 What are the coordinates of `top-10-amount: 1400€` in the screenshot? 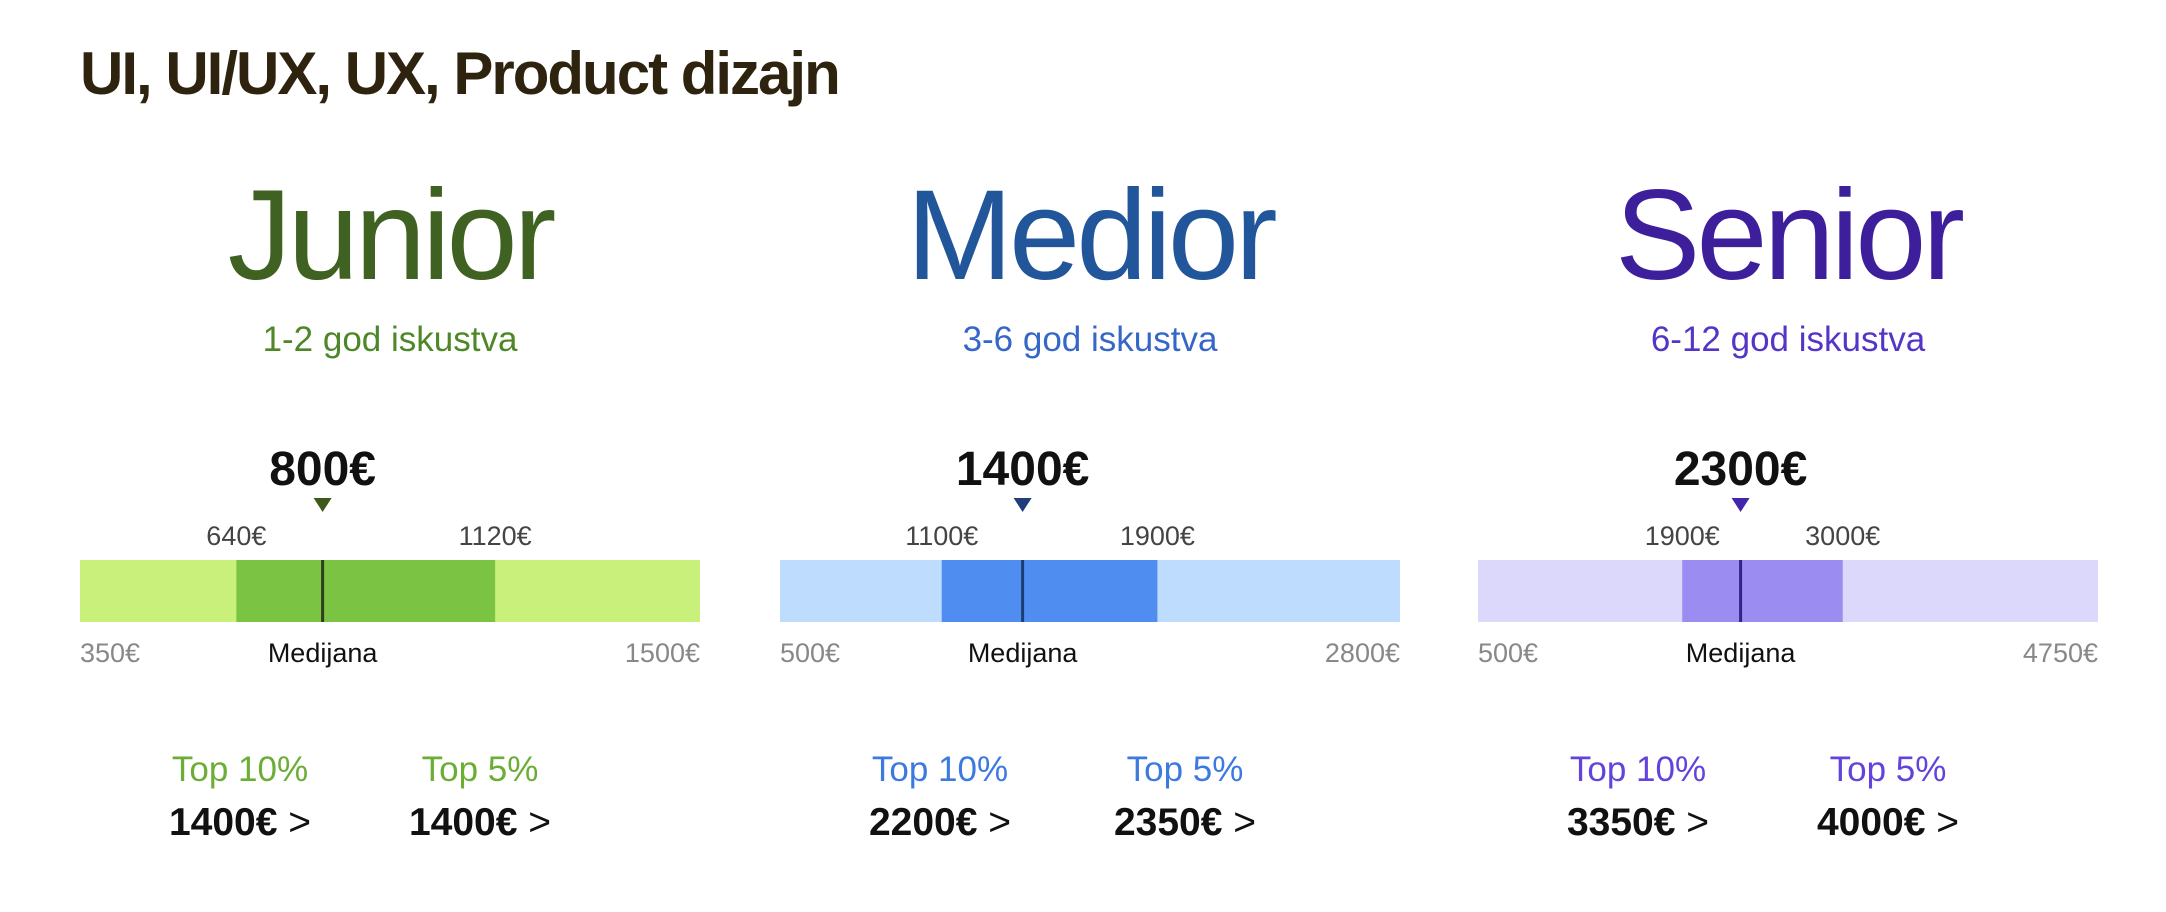 It's located at (223, 822).